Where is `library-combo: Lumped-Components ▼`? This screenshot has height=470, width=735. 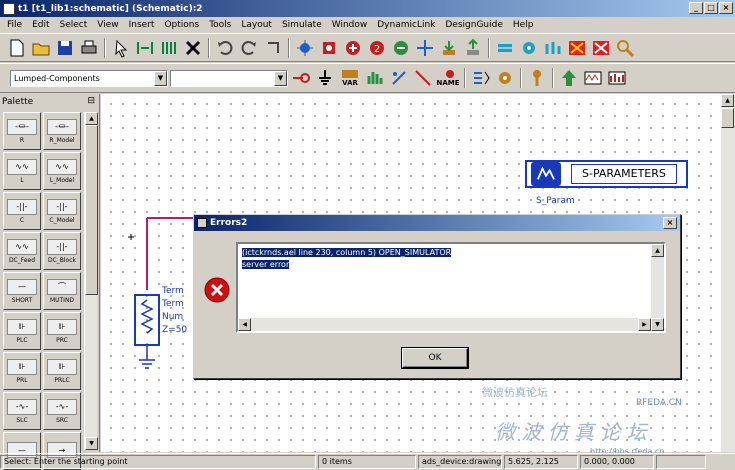
library-combo: Lumped-Components ▼ is located at coordinates (89, 78).